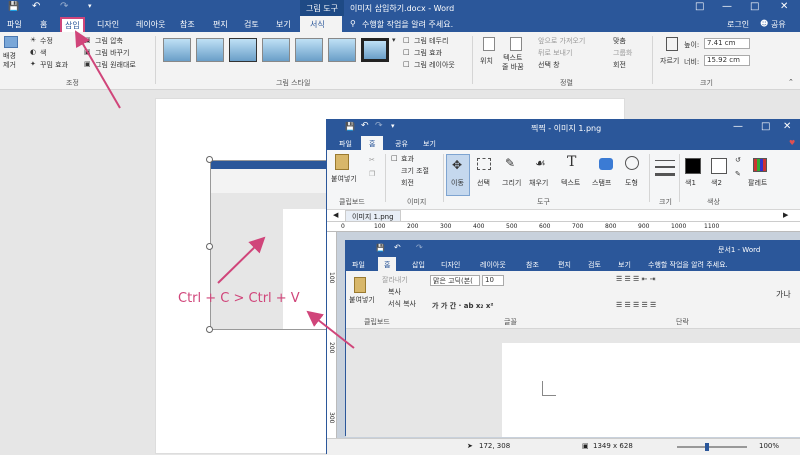 Image resolution: width=800 pixels, height=455 pixels. Describe the element at coordinates (9, 61) in the screenshot. I see `remove-background-button: 배경 제거` at that location.